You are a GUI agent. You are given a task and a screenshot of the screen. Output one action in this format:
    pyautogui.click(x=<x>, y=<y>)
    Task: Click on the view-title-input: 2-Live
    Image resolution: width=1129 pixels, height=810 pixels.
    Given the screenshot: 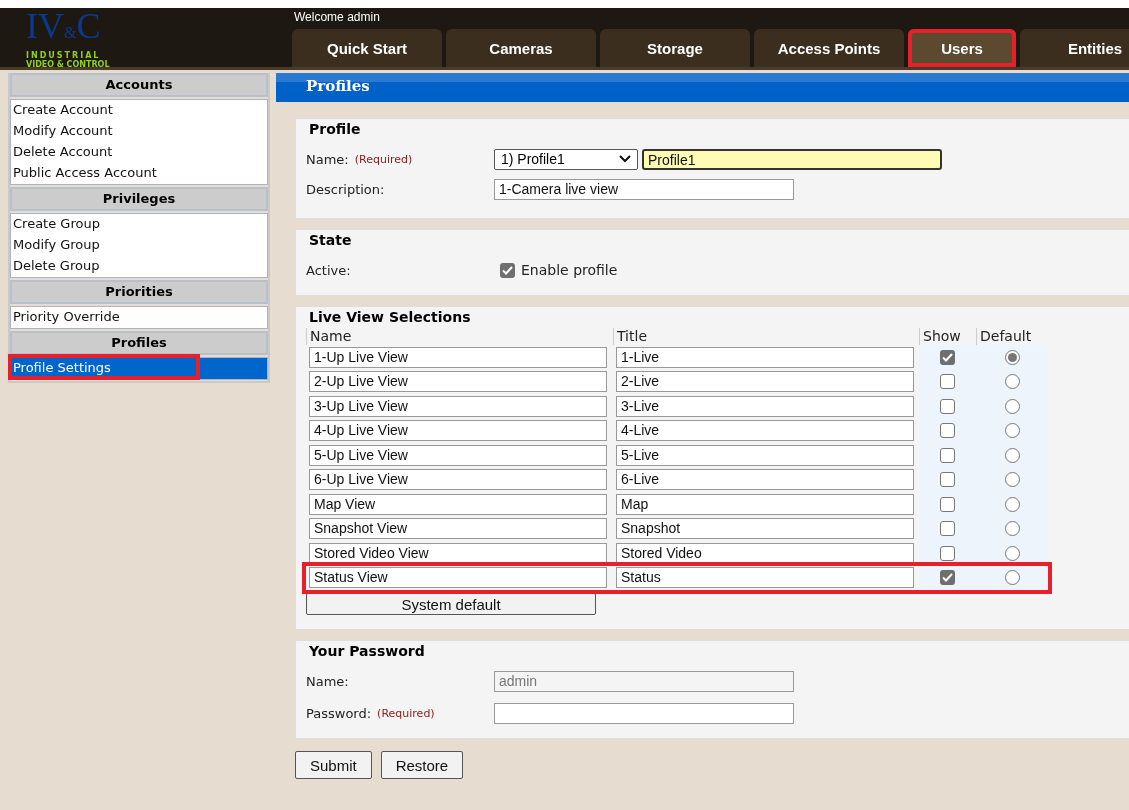 What is the action you would take?
    pyautogui.click(x=765, y=382)
    